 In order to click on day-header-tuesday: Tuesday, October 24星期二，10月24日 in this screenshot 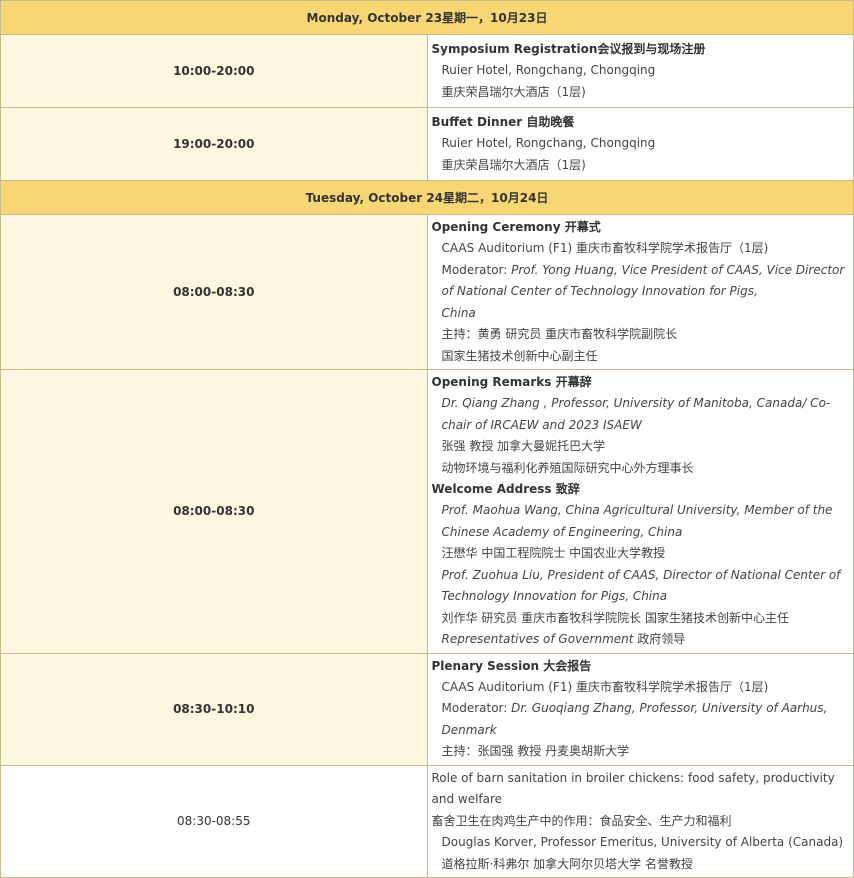, I will do `click(427, 197)`.